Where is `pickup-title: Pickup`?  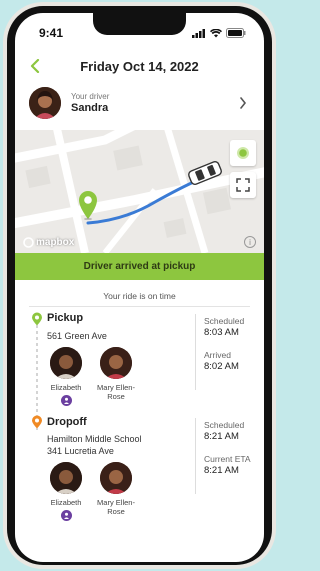 pickup-title: Pickup is located at coordinates (65, 318).